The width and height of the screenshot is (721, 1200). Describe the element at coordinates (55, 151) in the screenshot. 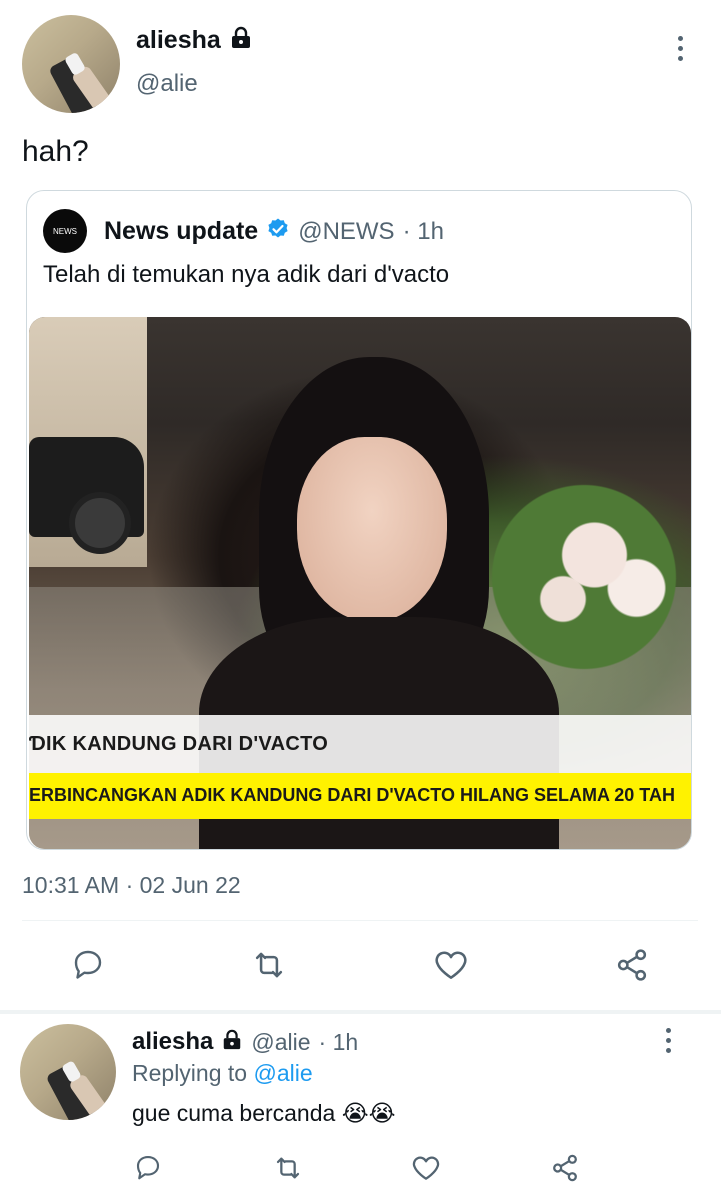

I see `tweet-text: hah?` at that location.